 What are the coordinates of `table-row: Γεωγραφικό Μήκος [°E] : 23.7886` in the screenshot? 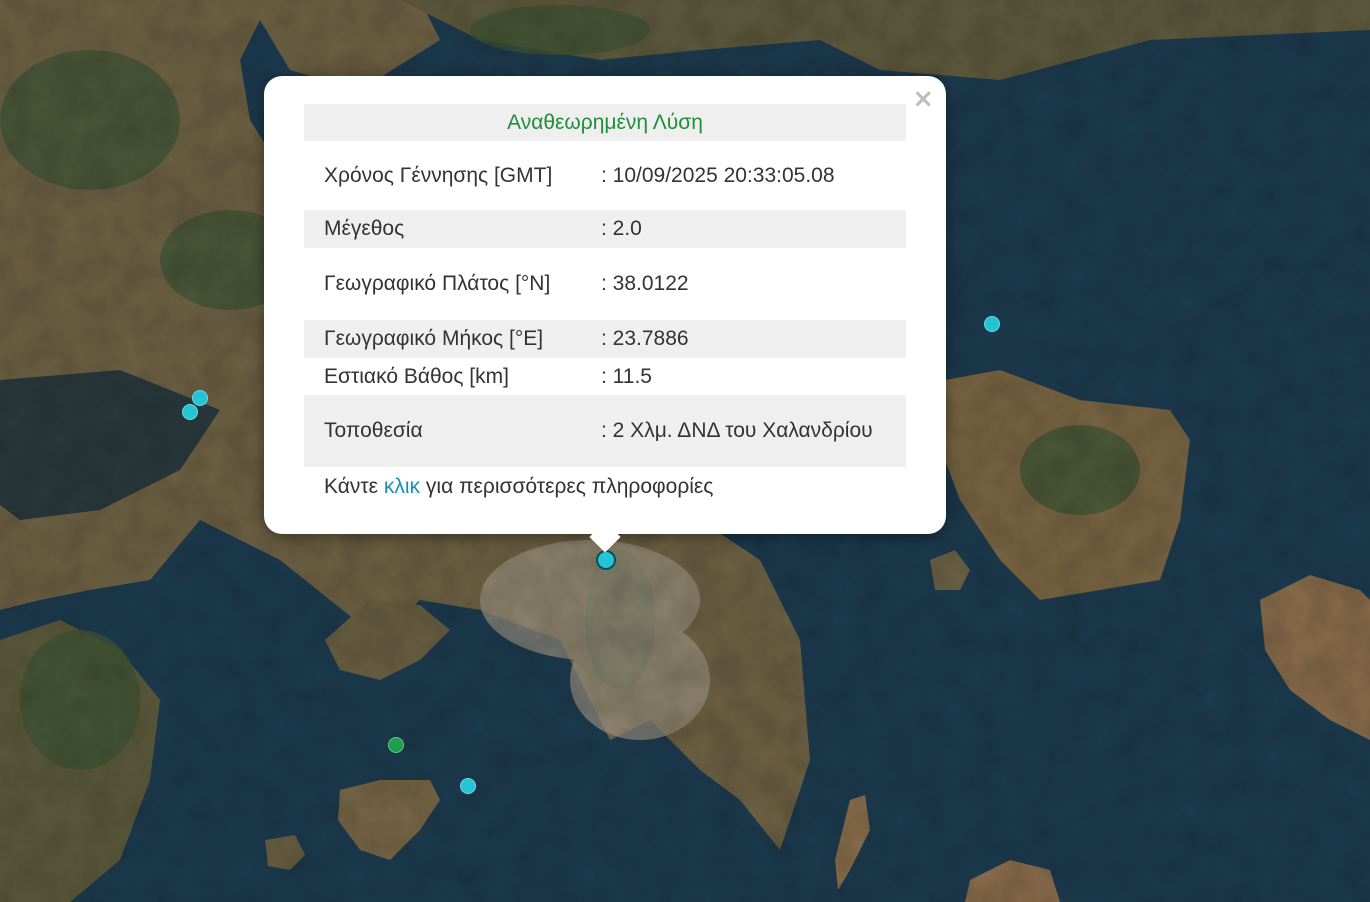 It's located at (605, 339).